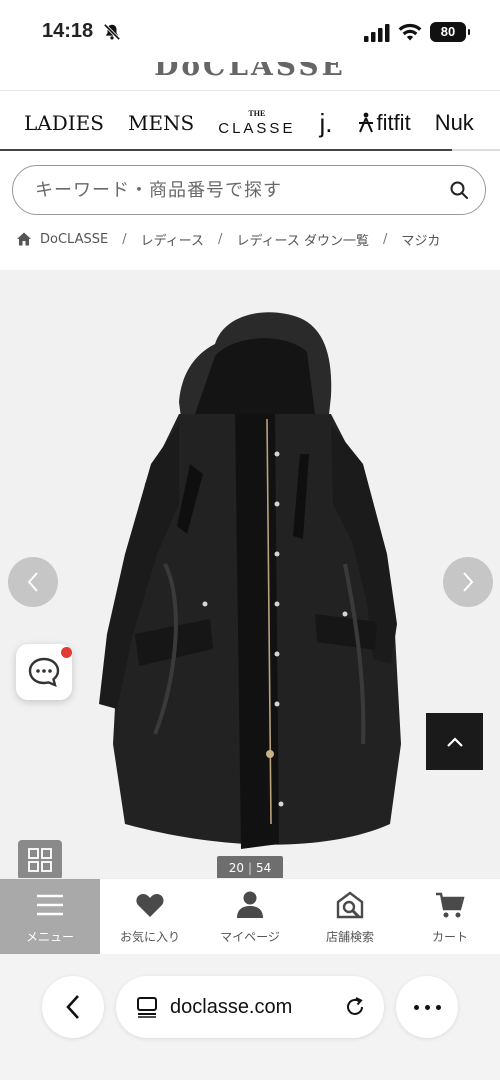 This screenshot has width=500, height=1080. I want to click on heart-icon, so click(150, 905).